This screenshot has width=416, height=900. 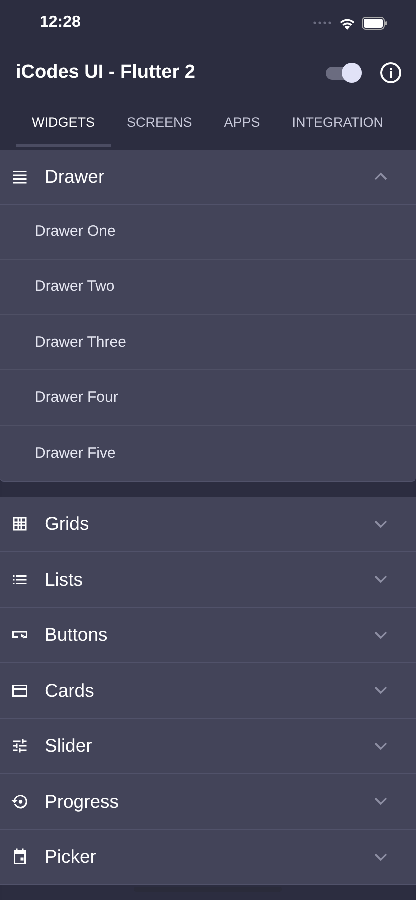 What do you see at coordinates (208, 857) in the screenshot?
I see `panel-header: Picker` at bounding box center [208, 857].